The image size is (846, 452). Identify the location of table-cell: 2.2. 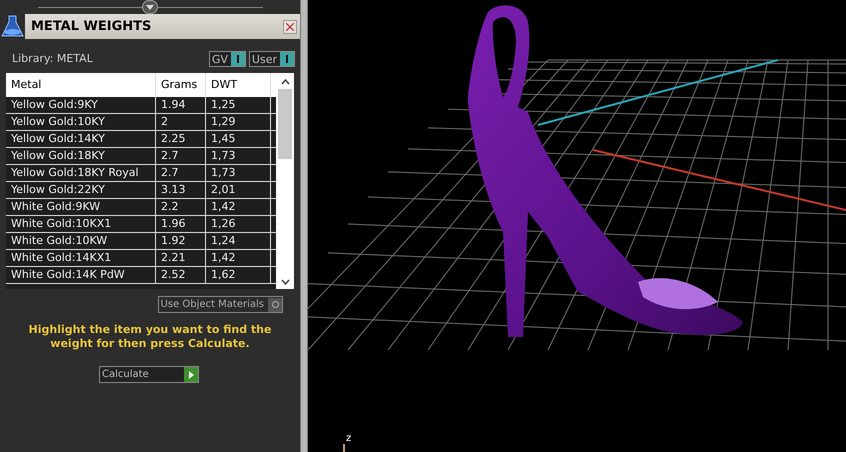
(181, 207).